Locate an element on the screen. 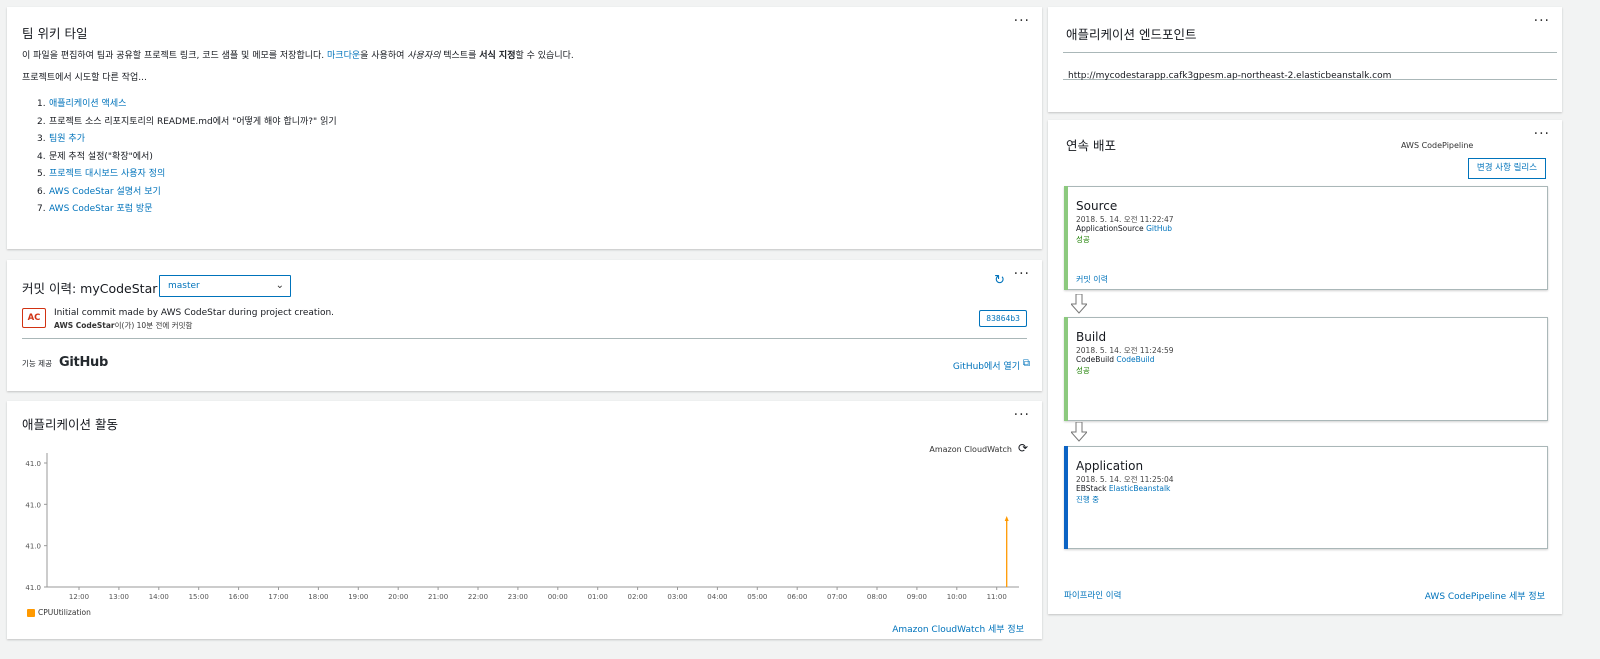 The width and height of the screenshot is (1600, 659). x-tick-label: 18:00 is located at coordinates (318, 597).